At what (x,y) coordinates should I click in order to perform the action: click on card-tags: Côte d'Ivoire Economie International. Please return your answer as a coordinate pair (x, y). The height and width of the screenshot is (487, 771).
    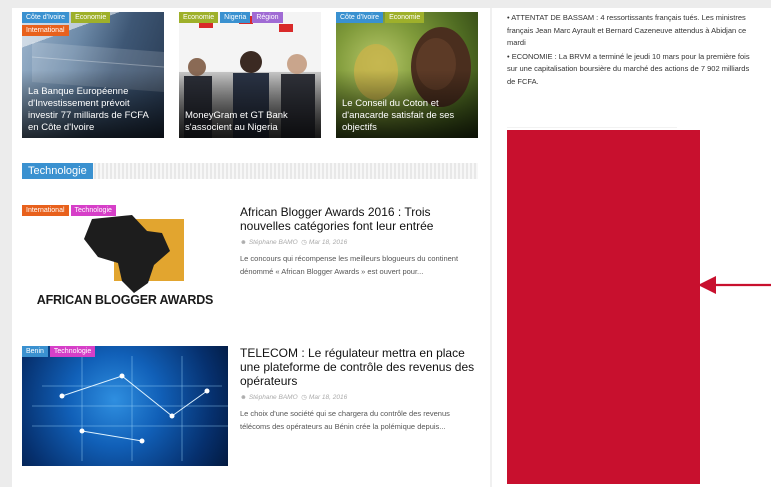
    Looking at the image, I should click on (87, 24).